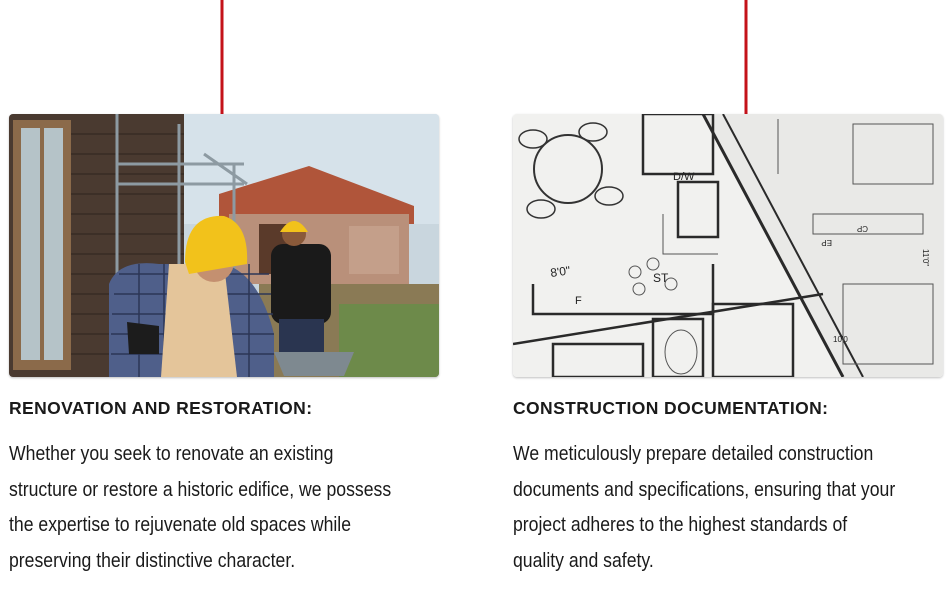 The height and width of the screenshot is (592, 948). What do you see at coordinates (925, 257) in the screenshot?
I see `plan-label: 11'0"` at bounding box center [925, 257].